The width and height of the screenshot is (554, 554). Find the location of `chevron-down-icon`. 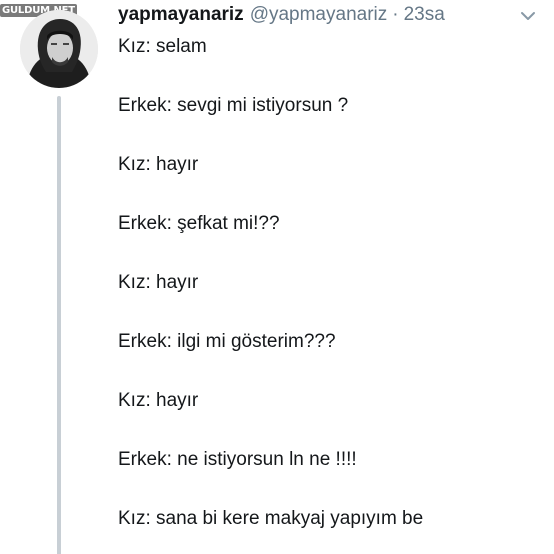

chevron-down-icon is located at coordinates (528, 16).